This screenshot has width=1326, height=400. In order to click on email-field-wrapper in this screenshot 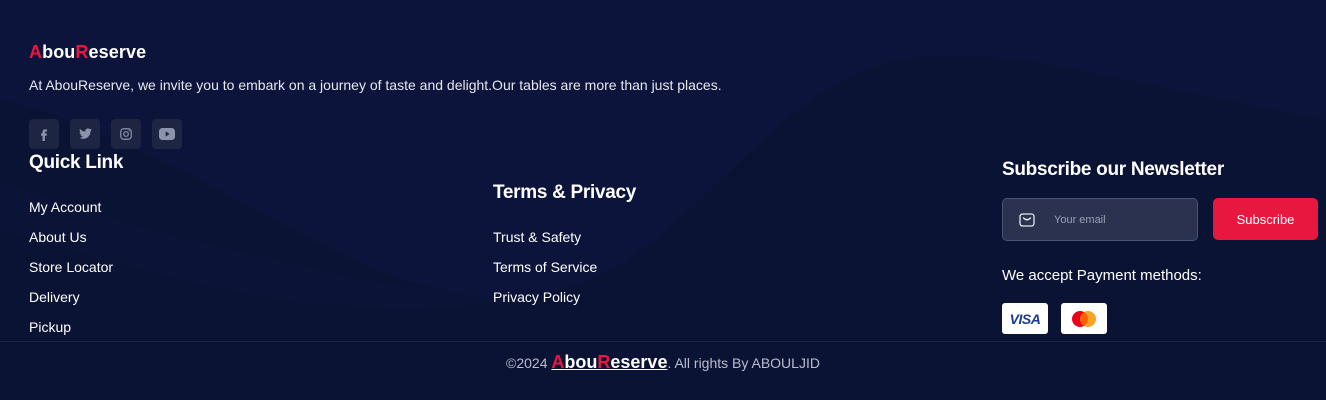, I will do `click(1100, 219)`.